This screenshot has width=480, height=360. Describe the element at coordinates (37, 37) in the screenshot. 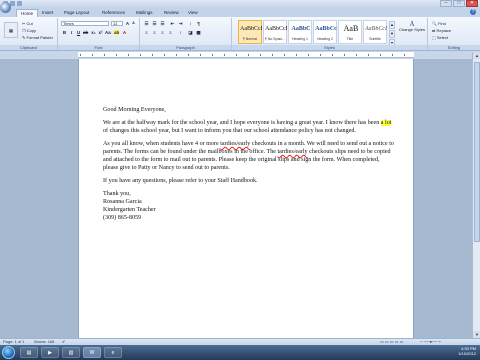

I see `format-painter-button: ✎ Format Painter` at that location.